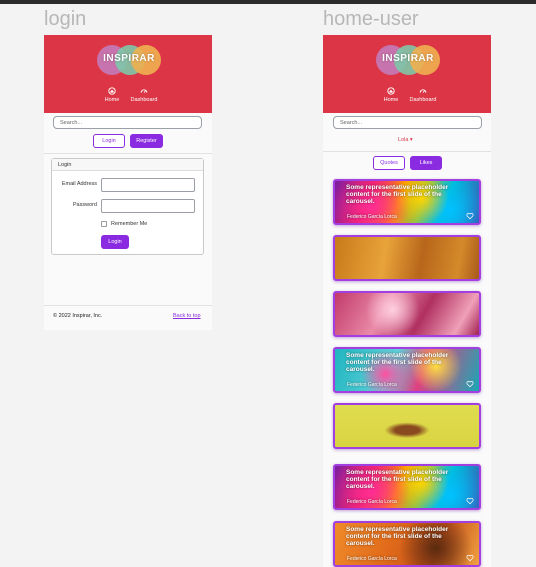 The width and height of the screenshot is (536, 567). I want to click on password-field, so click(148, 206).